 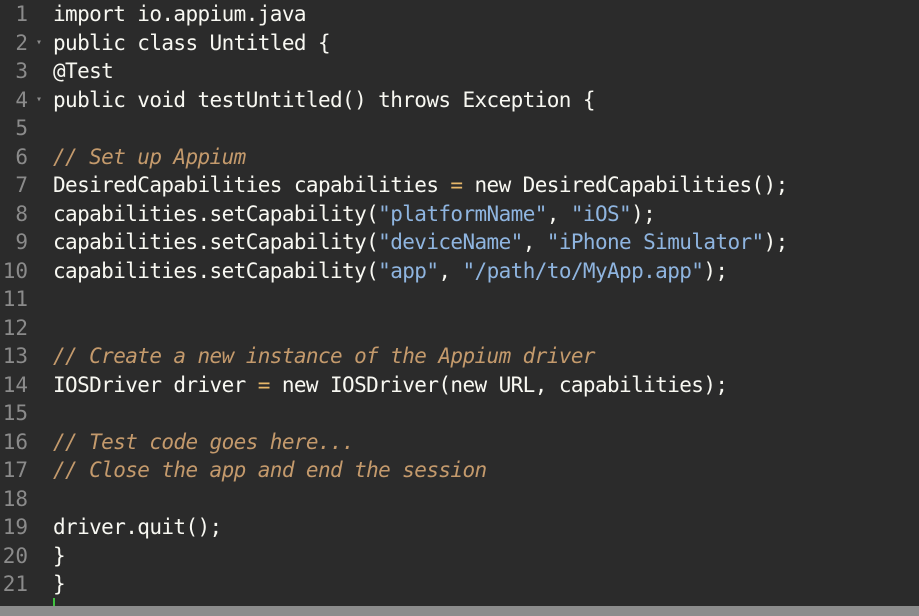 I want to click on code-line: 11, so click(x=459, y=299).